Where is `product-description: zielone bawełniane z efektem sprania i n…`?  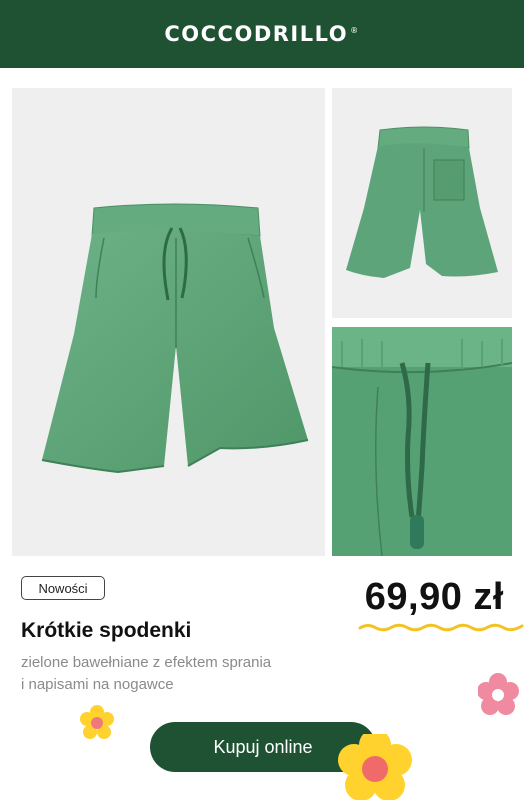 product-description: zielone bawełniane z efektem sprania i n… is located at coordinates (171, 674).